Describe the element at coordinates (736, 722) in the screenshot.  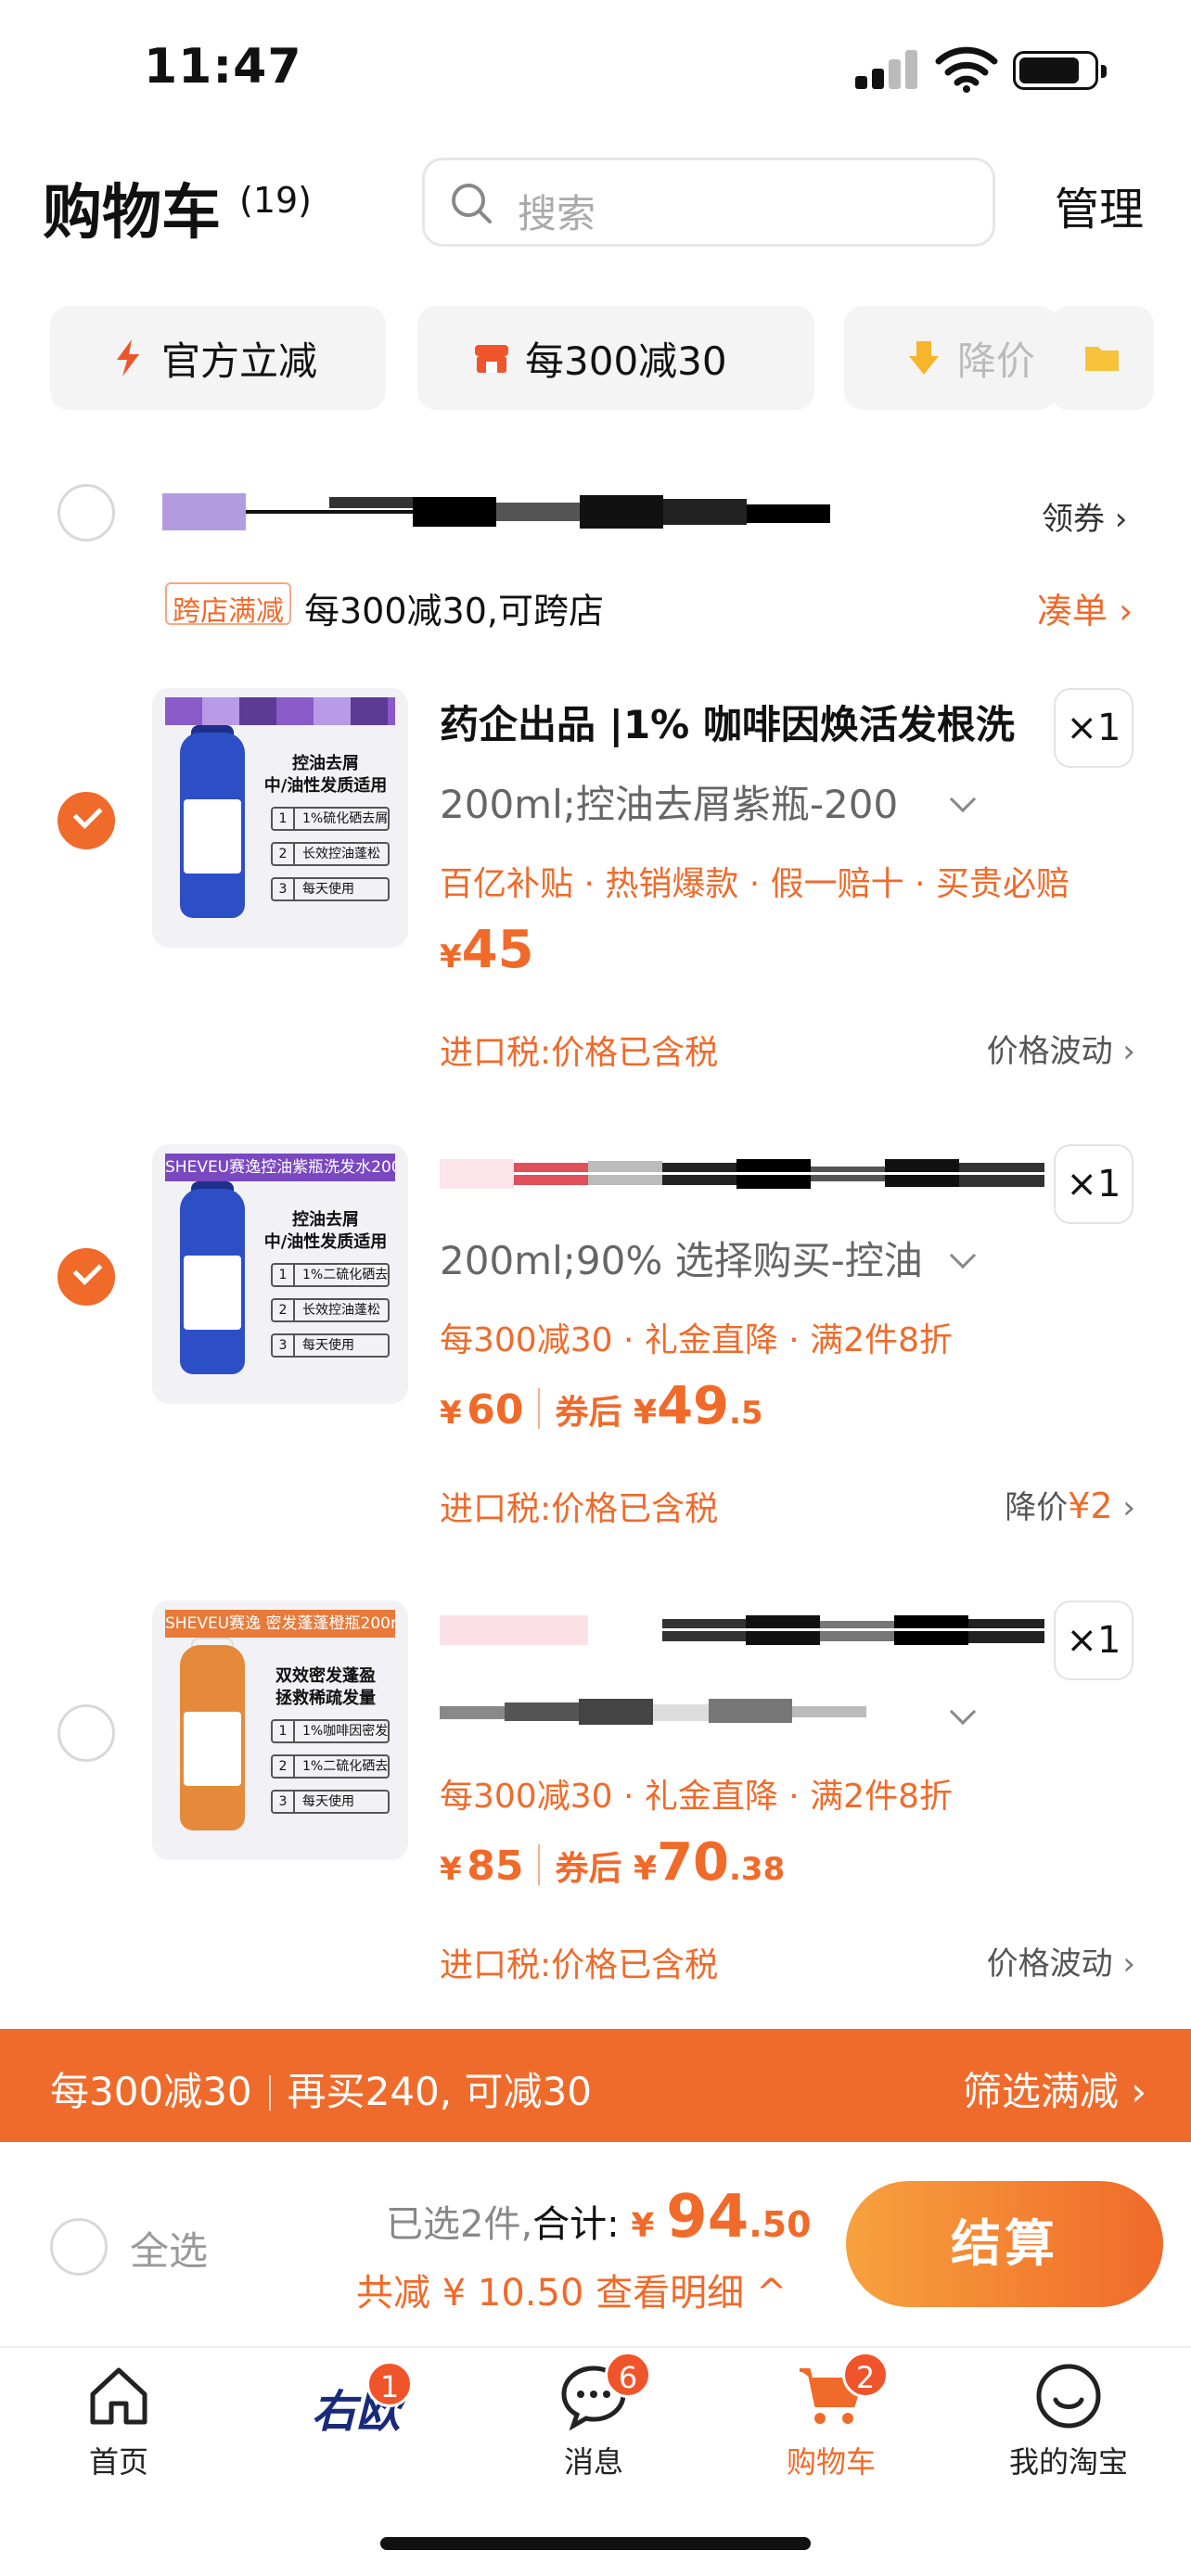
I see `product-title: 药企出品 |1% 咖啡因焕活发根洗` at that location.